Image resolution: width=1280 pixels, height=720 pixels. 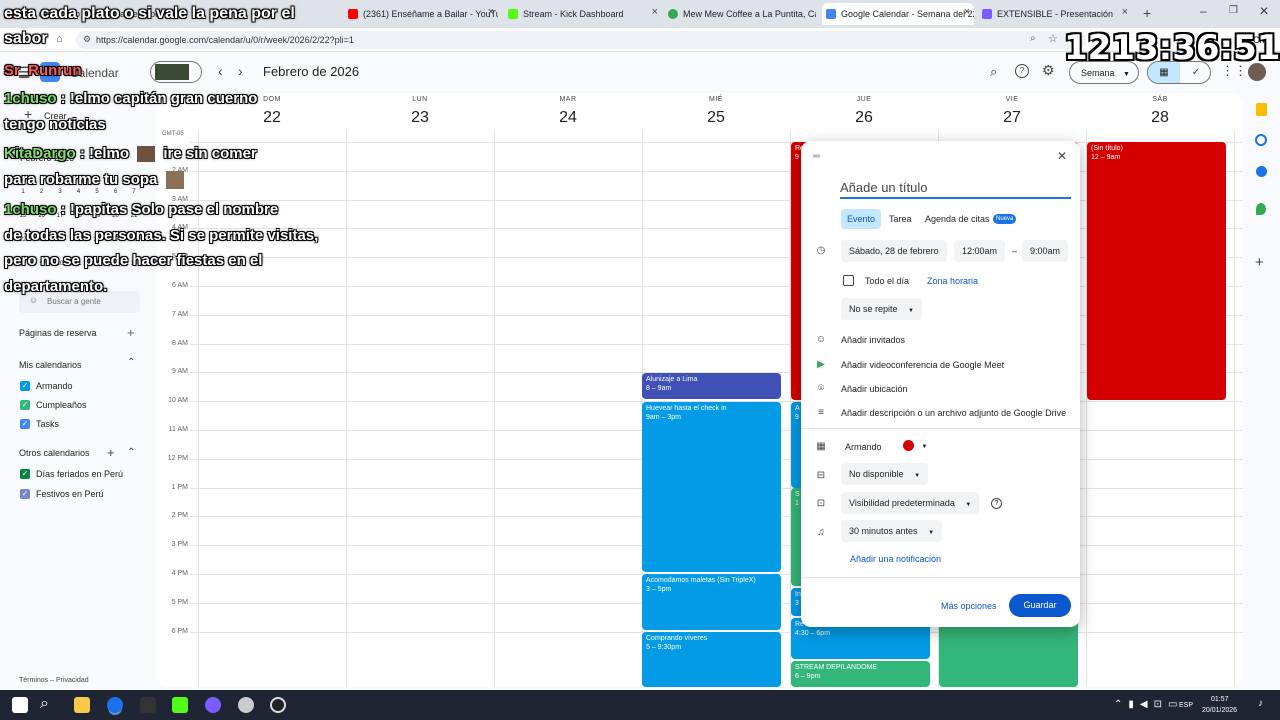 I want to click on close-window-icon: ✕, so click(x=1264, y=11).